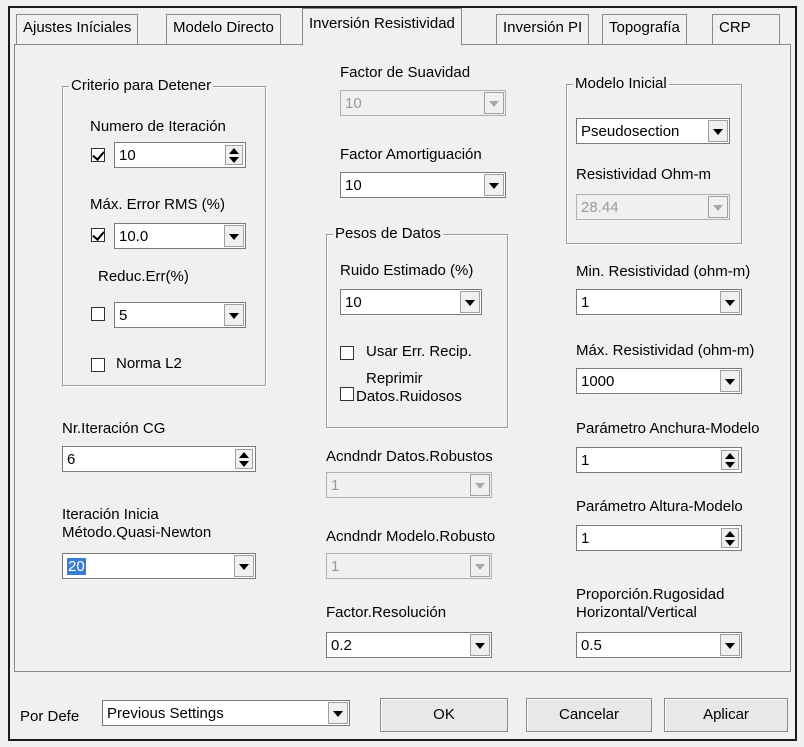  I want to click on max-rms-label: Máx. Error RMS (%), so click(157, 204).